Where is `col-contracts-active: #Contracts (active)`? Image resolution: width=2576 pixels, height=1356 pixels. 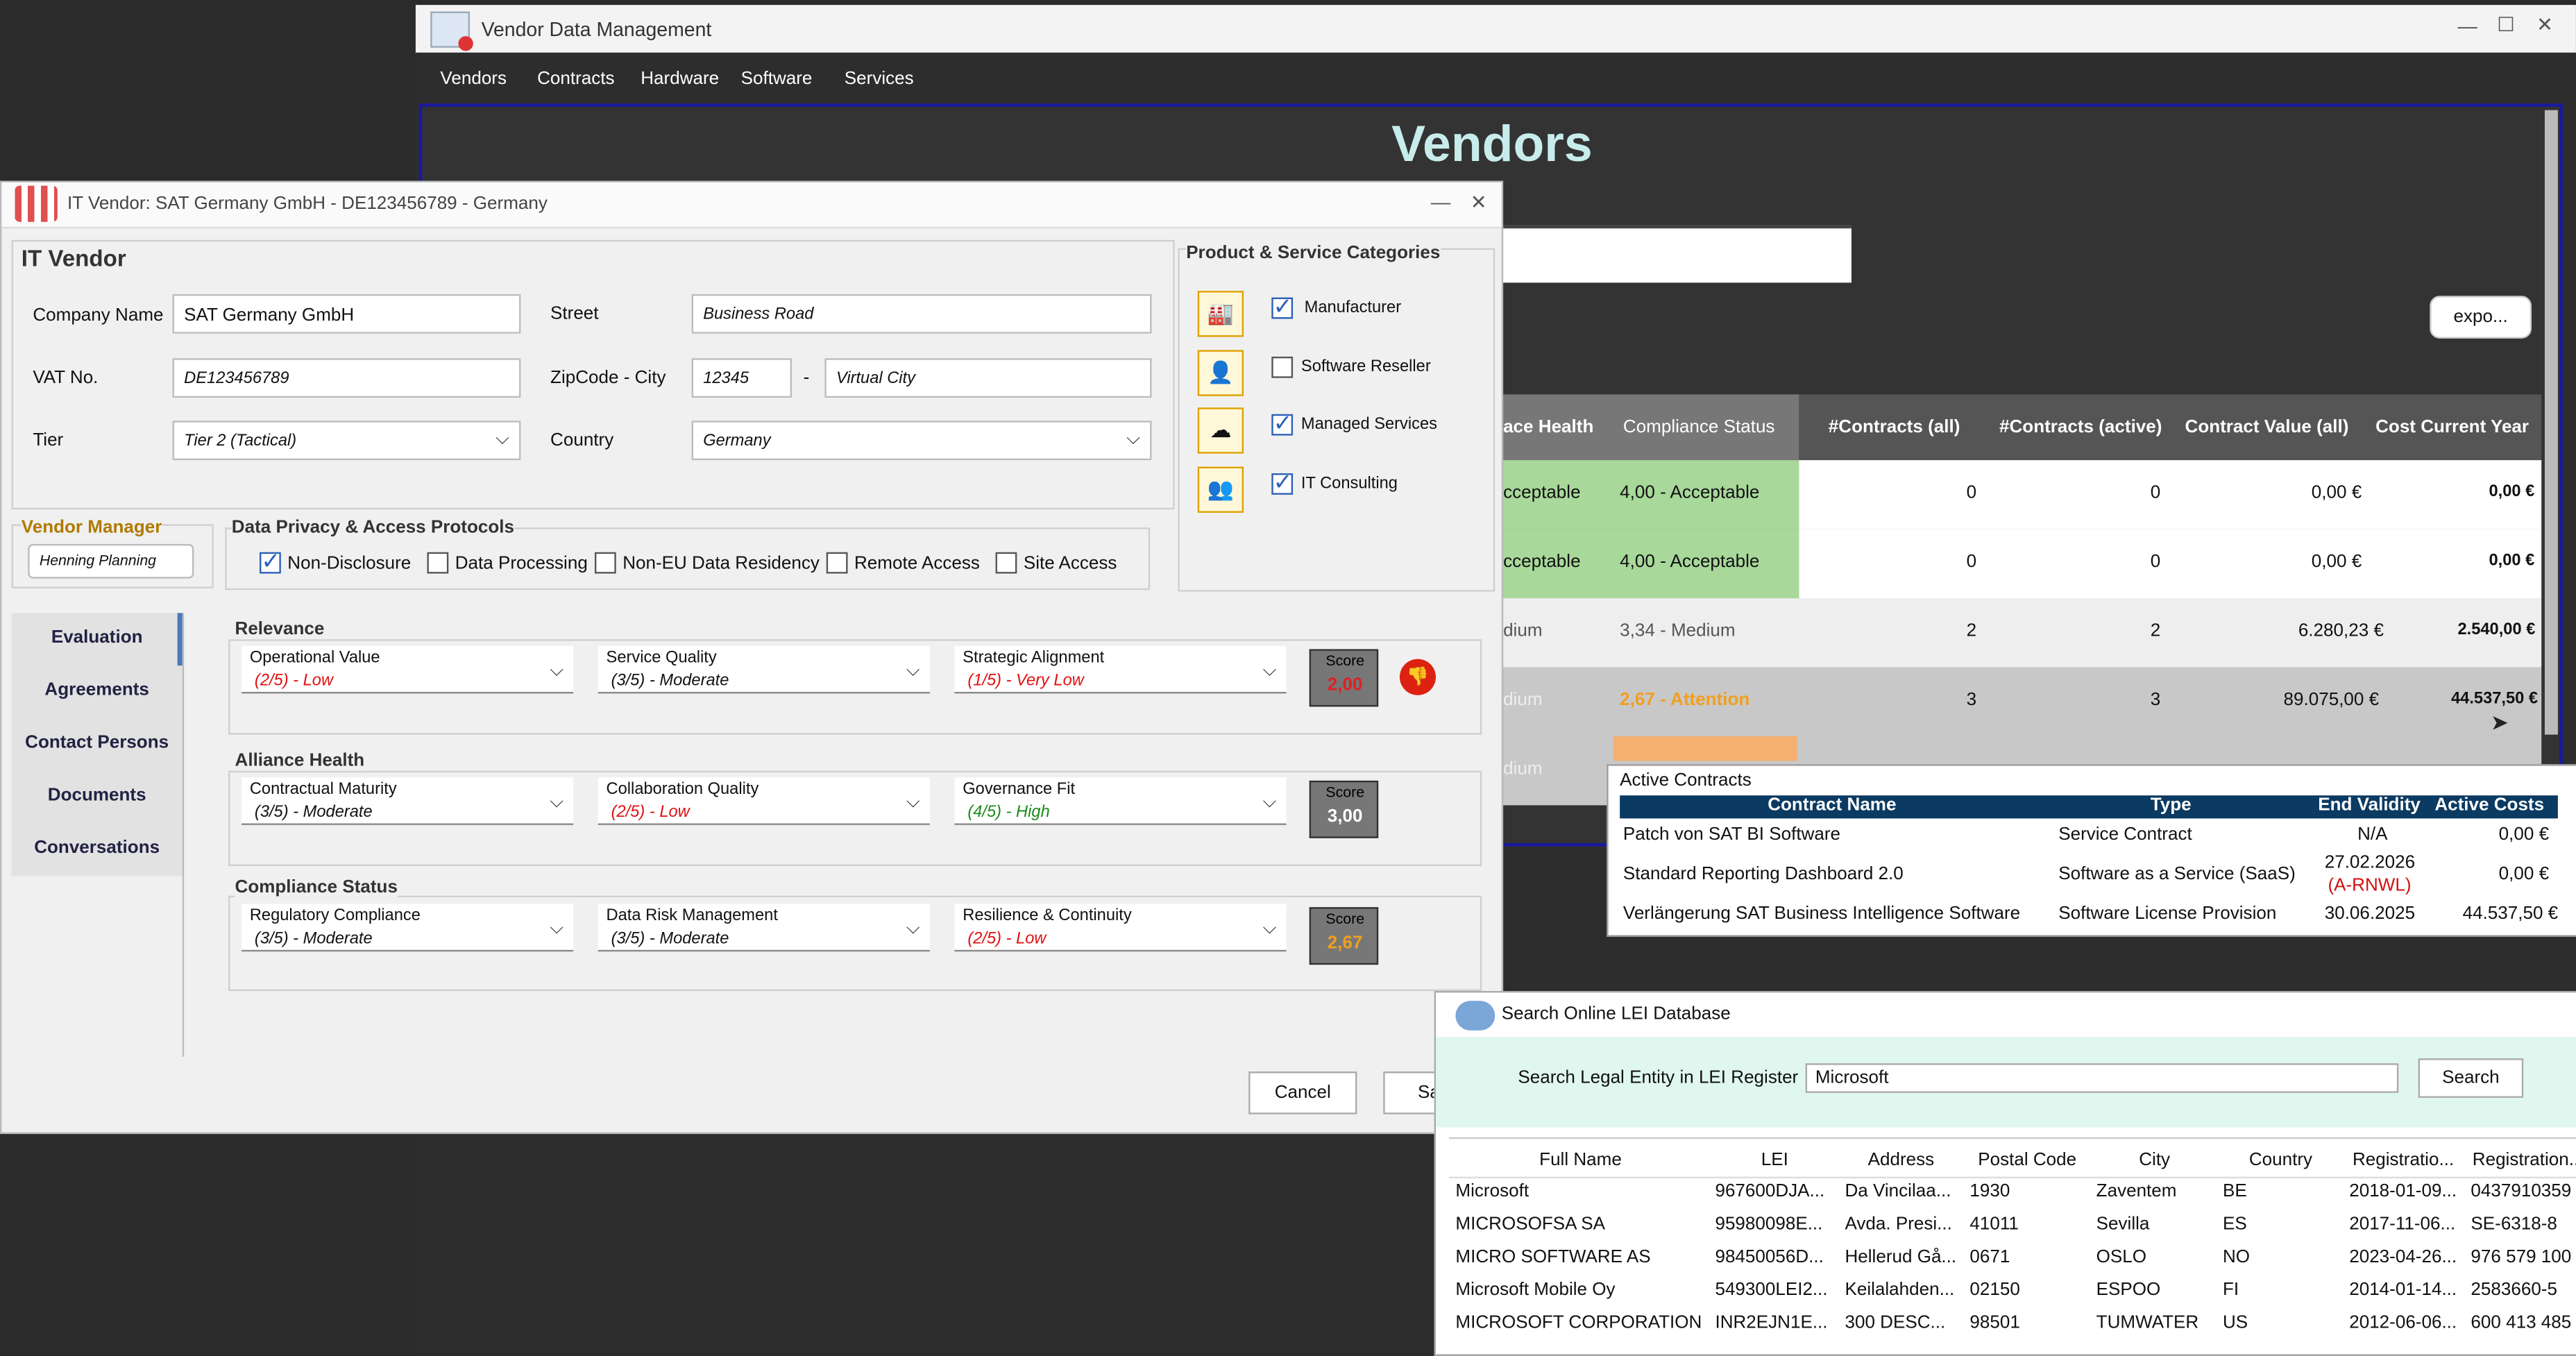
col-contracts-active: #Contracts (active) is located at coordinates (2080, 428).